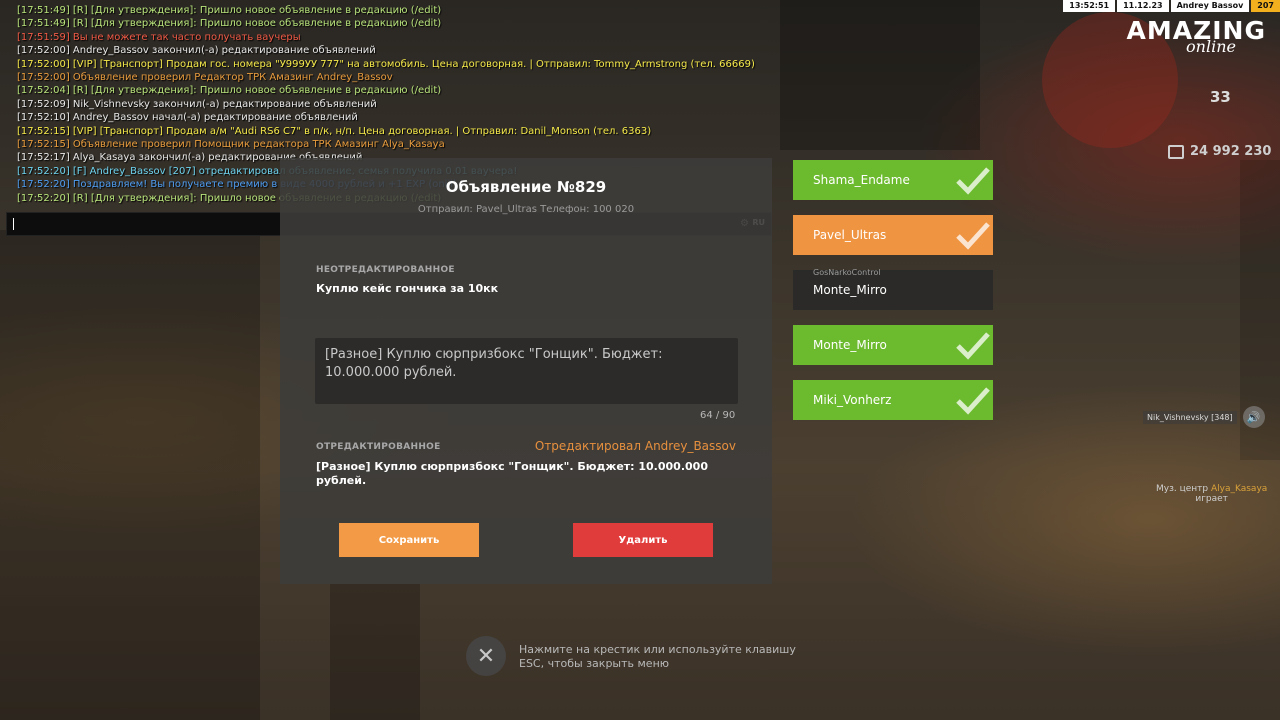 Image resolution: width=1280 pixels, height=720 pixels. I want to click on original-label: НЕОТРЕДАКТИРОВАННОЕ, so click(385, 270).